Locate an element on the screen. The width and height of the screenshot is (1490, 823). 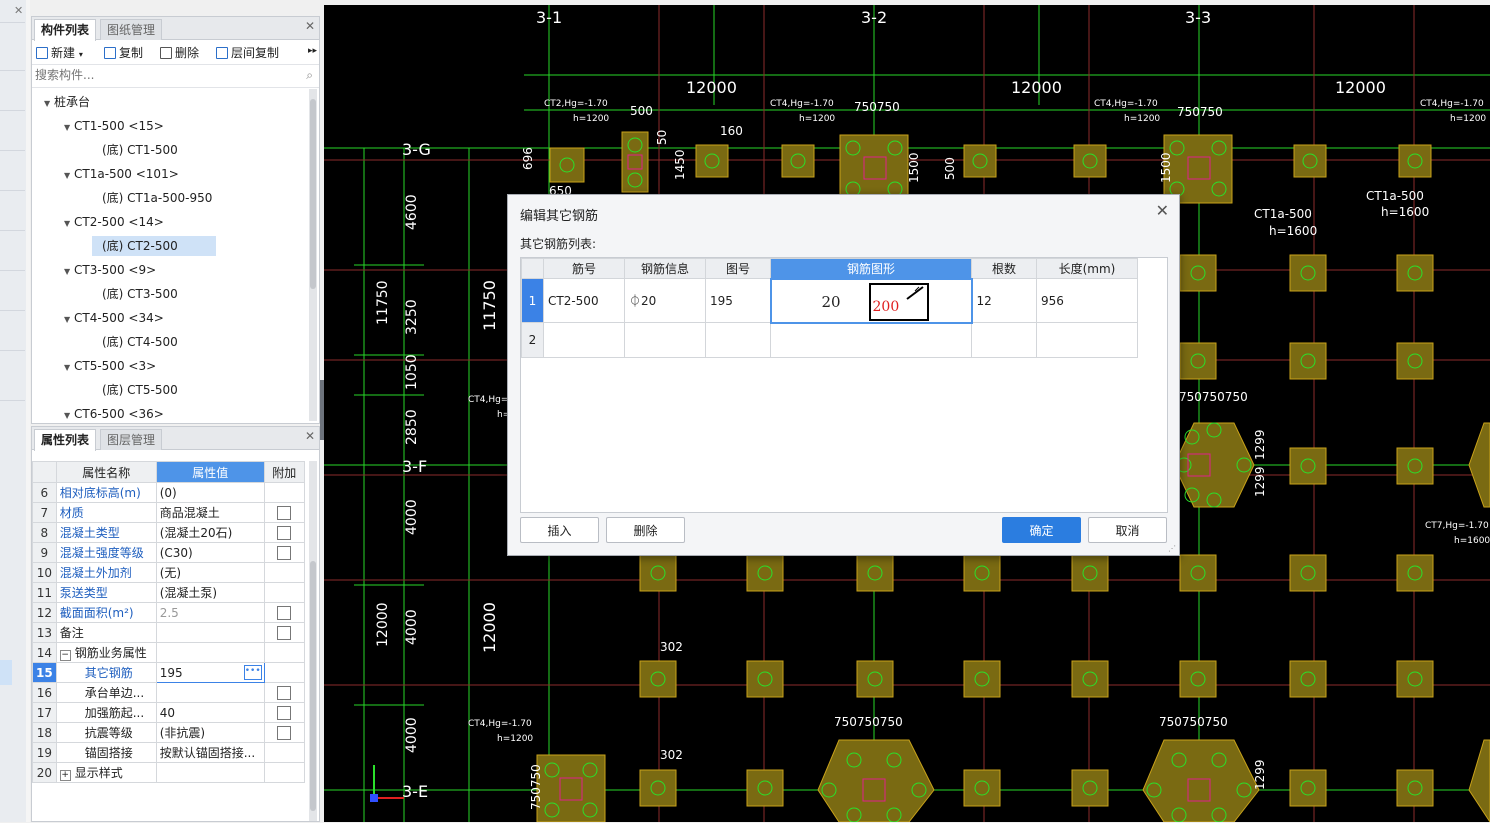
table-row-selected: 1 CT2-500 ⏀20 195 20 200 12 956 is located at coordinates (829, 300).